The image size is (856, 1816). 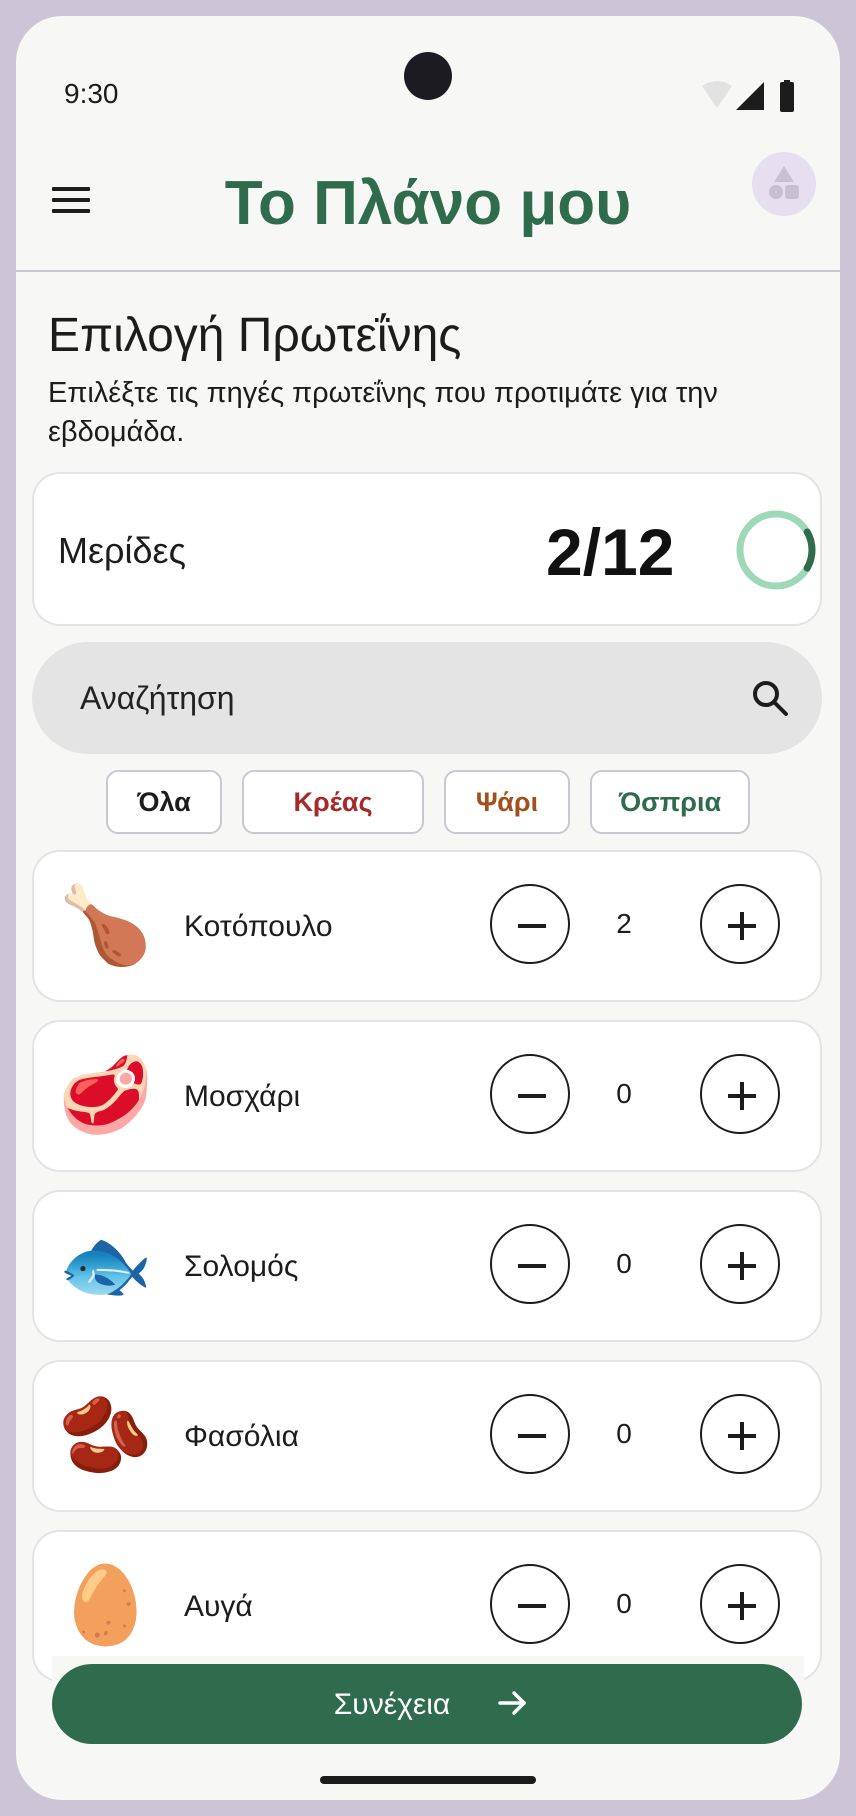 I want to click on portions-progress-ring, so click(x=776, y=550).